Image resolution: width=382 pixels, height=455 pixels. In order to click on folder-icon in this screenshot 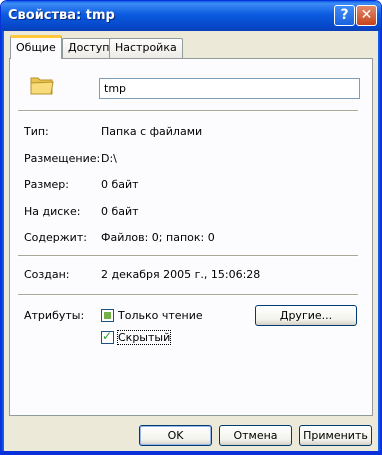, I will do `click(42, 86)`.